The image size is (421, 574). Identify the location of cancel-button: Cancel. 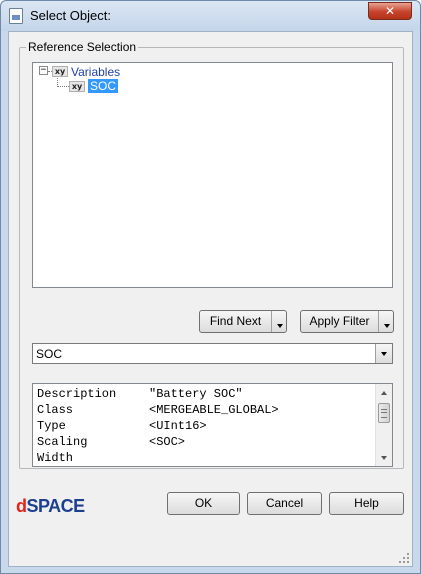
(284, 503).